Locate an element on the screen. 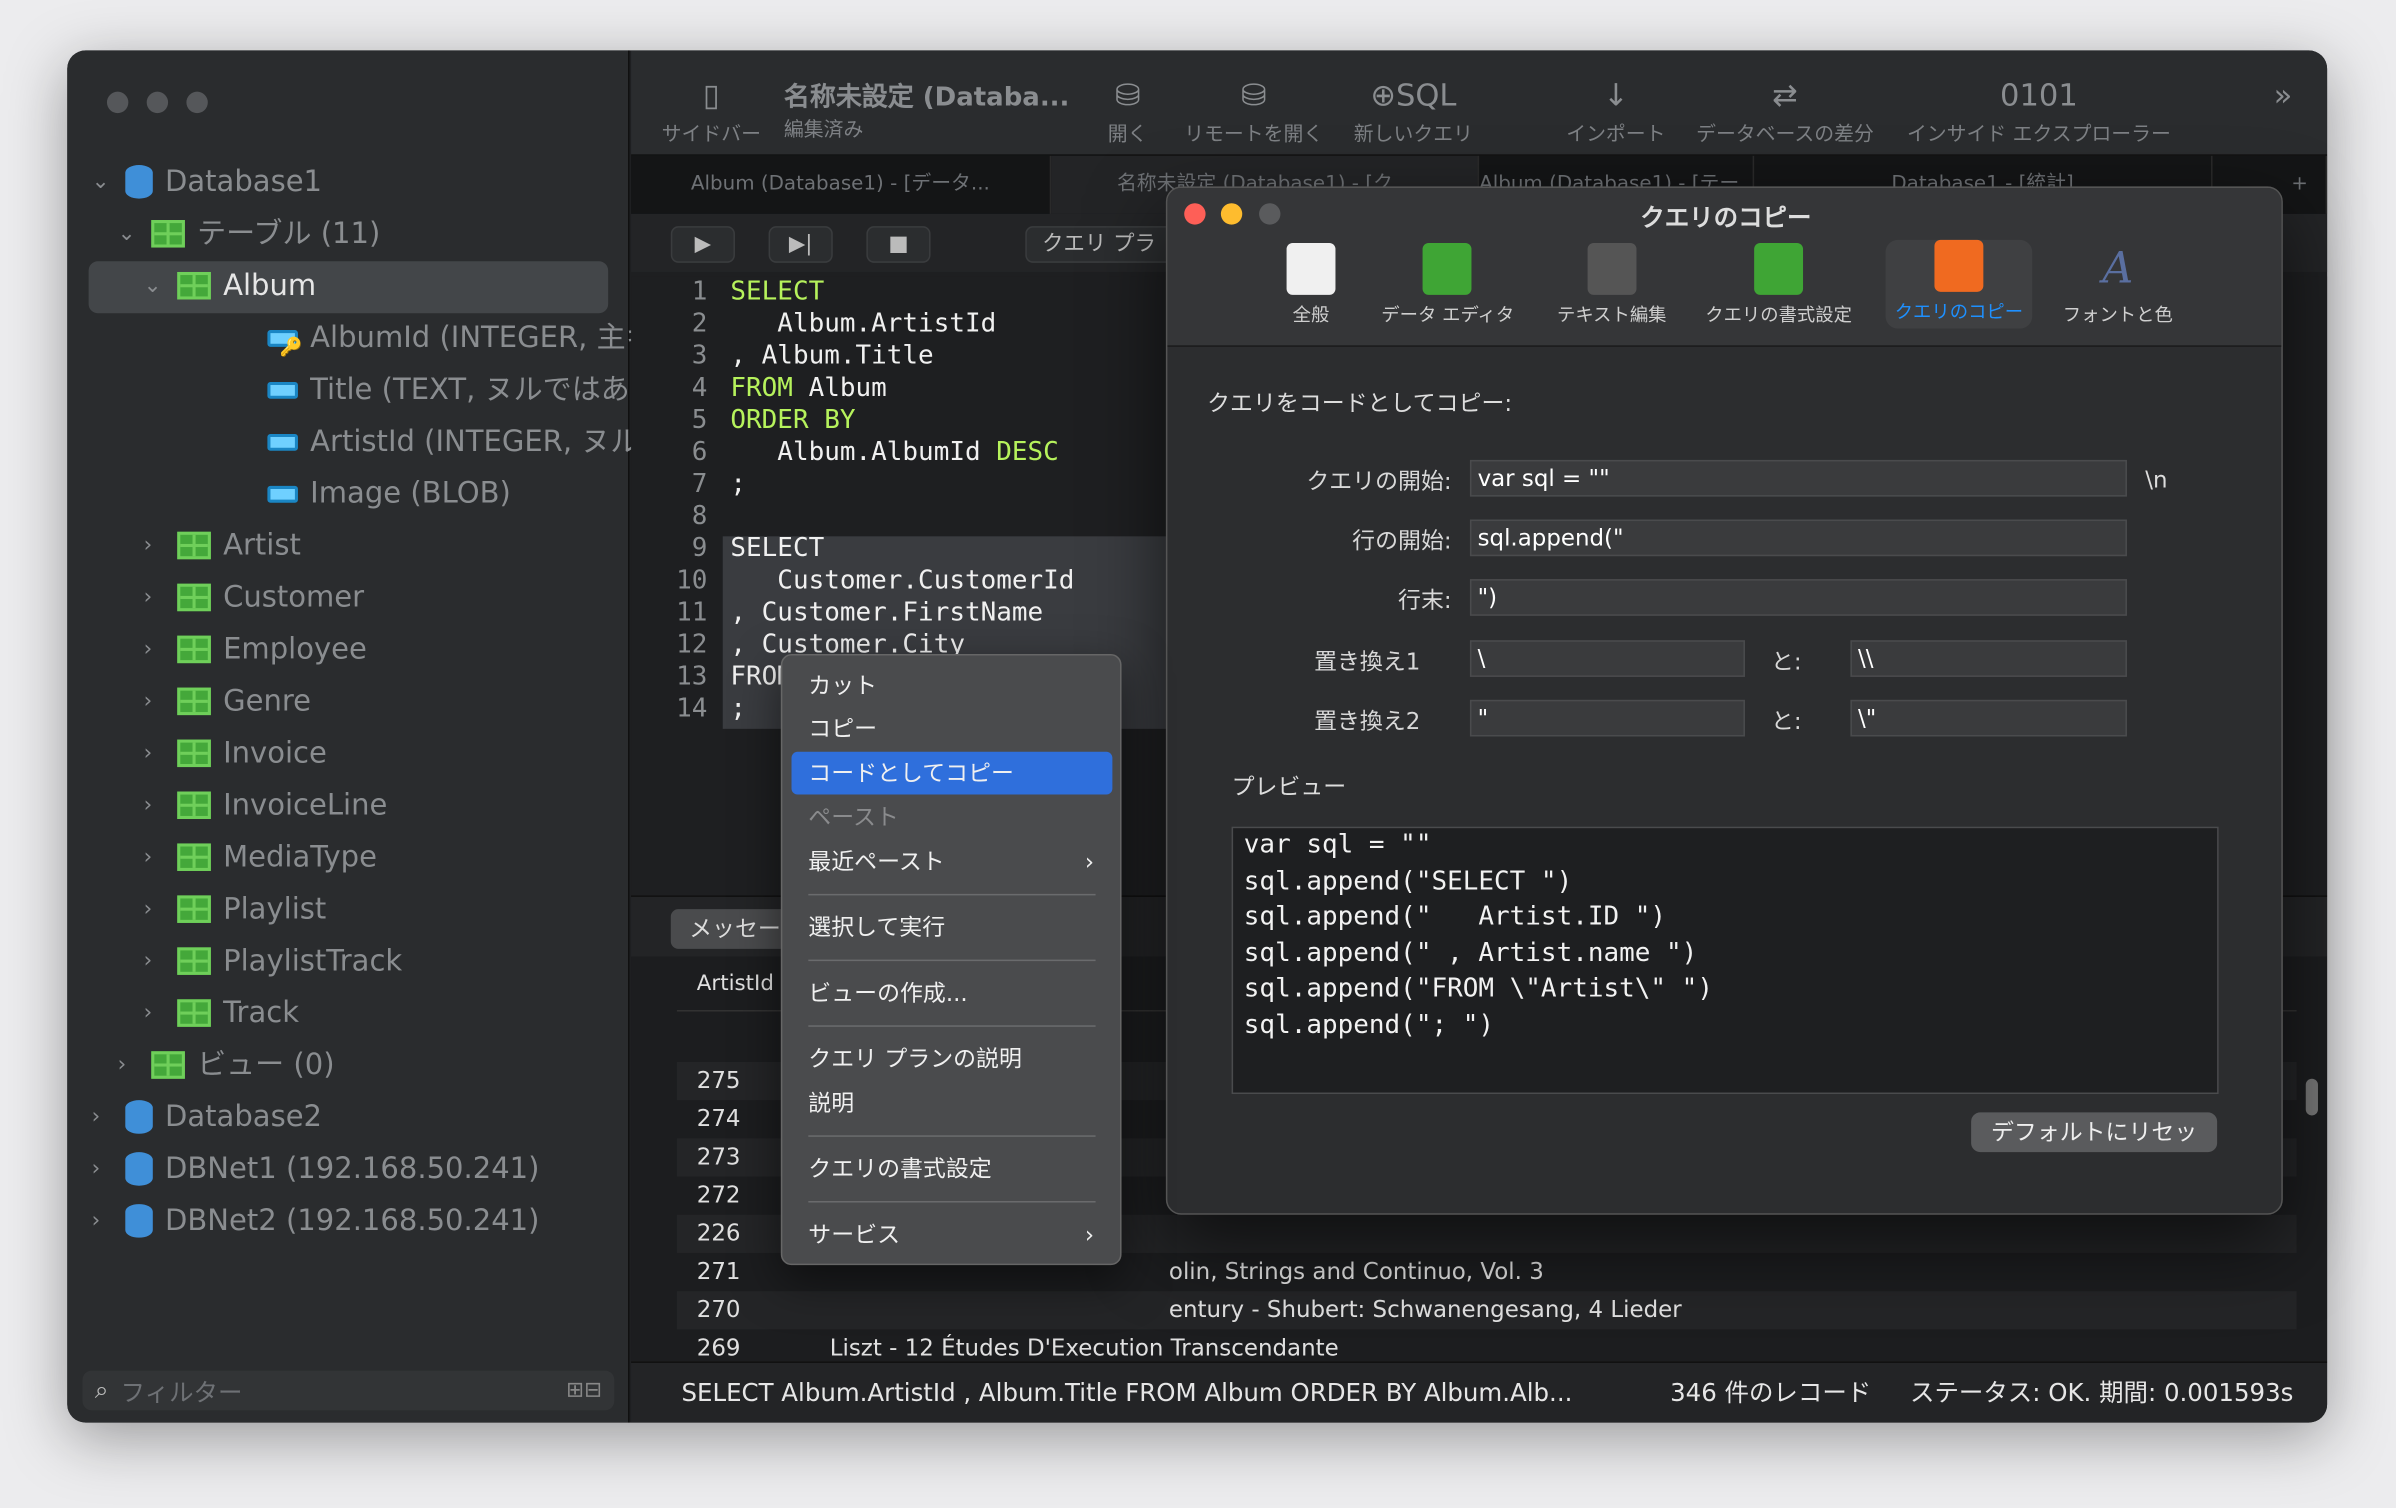  import-button: ↓ インポート is located at coordinates (1615, 109).